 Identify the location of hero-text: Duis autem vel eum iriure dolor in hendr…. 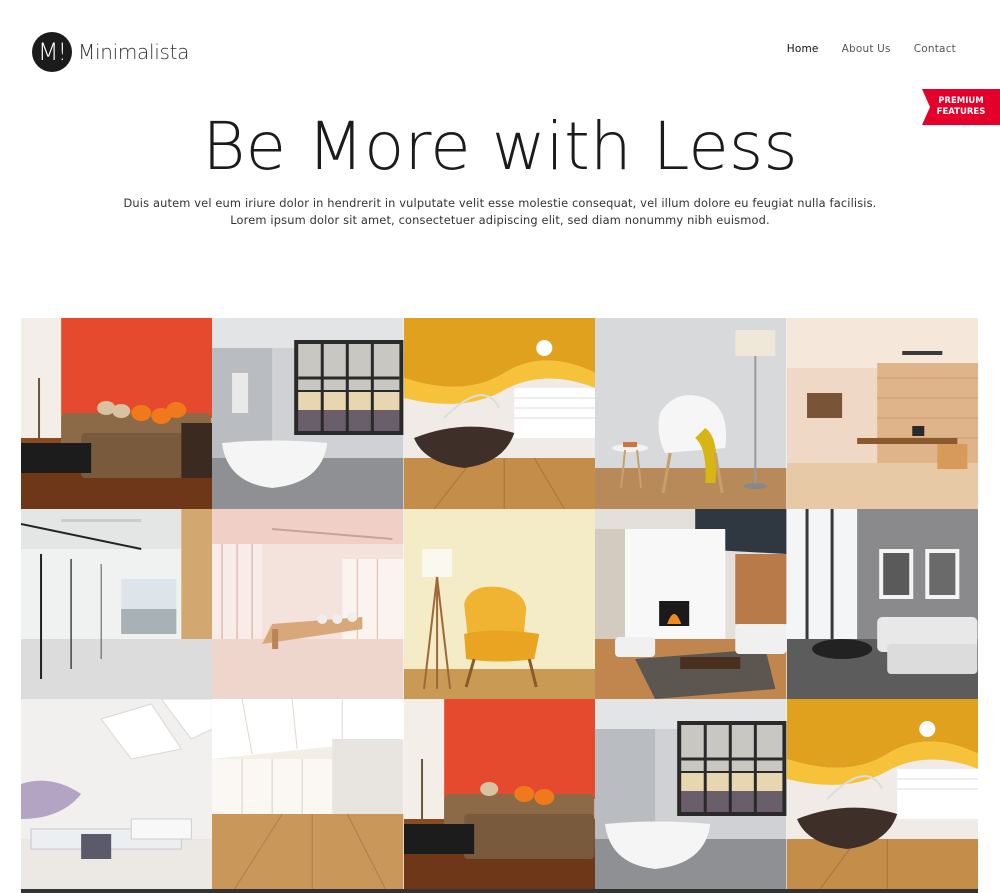
(500, 212).